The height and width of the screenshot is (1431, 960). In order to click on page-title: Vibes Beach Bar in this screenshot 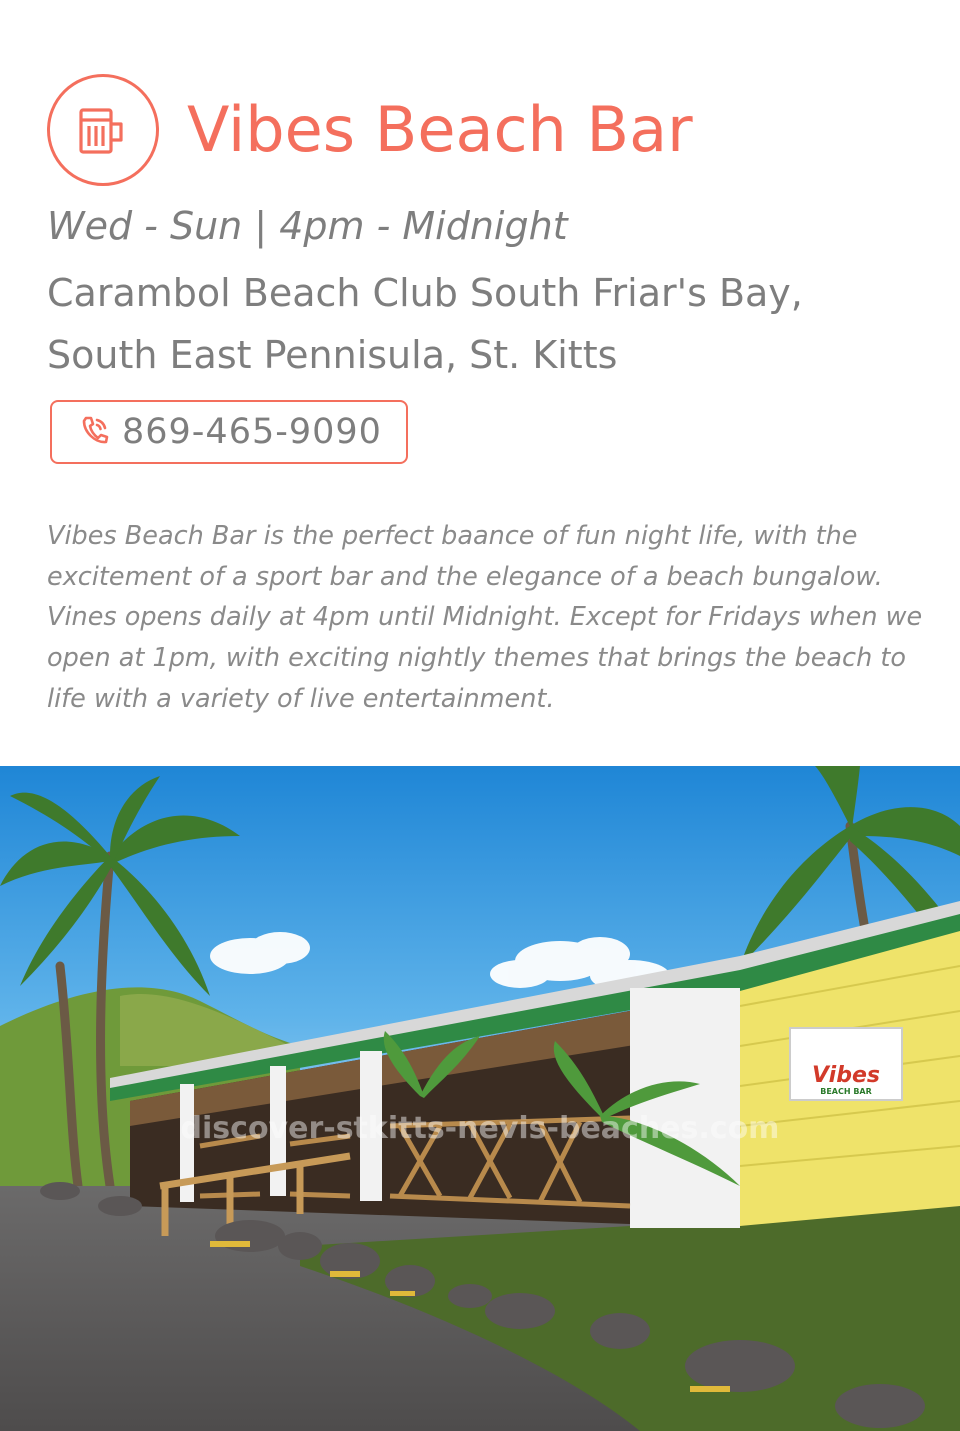, I will do `click(440, 129)`.